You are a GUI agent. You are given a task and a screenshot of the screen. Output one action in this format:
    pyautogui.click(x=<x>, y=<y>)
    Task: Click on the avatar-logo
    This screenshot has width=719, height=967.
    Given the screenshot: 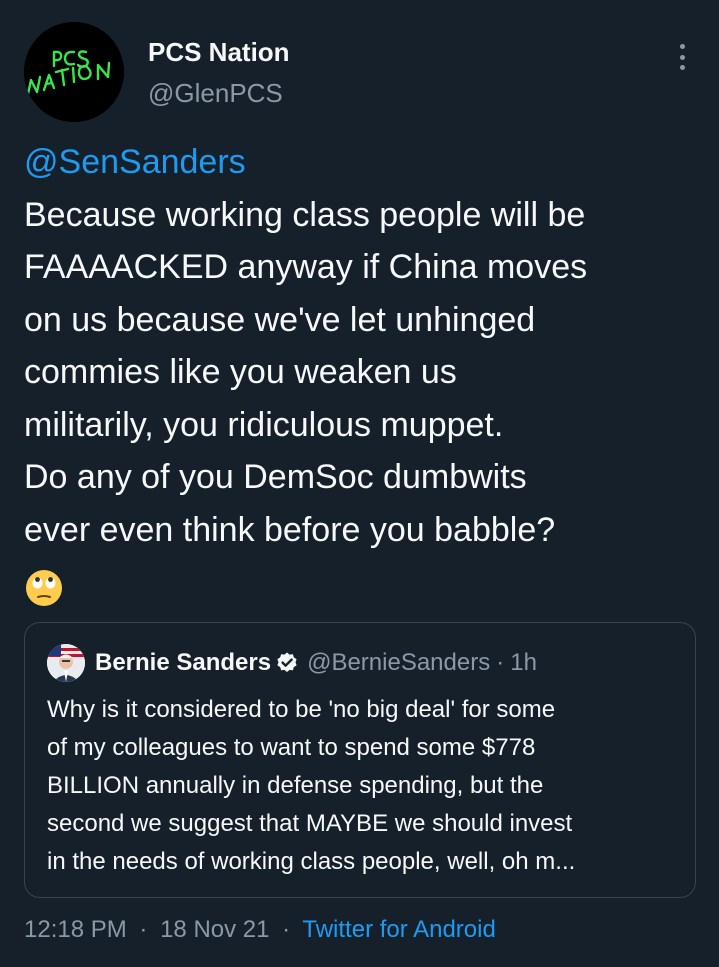 What is the action you would take?
    pyautogui.click(x=74, y=72)
    